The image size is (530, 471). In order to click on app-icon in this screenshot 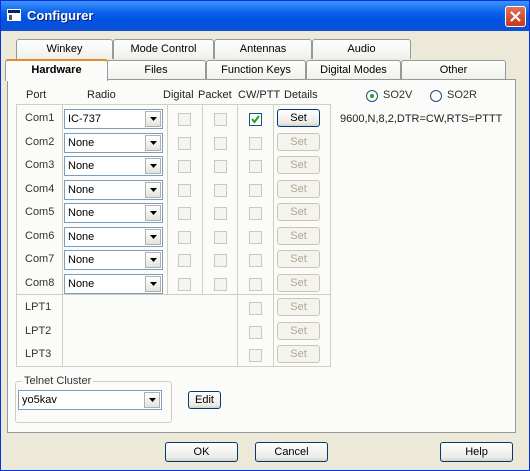, I will do `click(14, 15)`.